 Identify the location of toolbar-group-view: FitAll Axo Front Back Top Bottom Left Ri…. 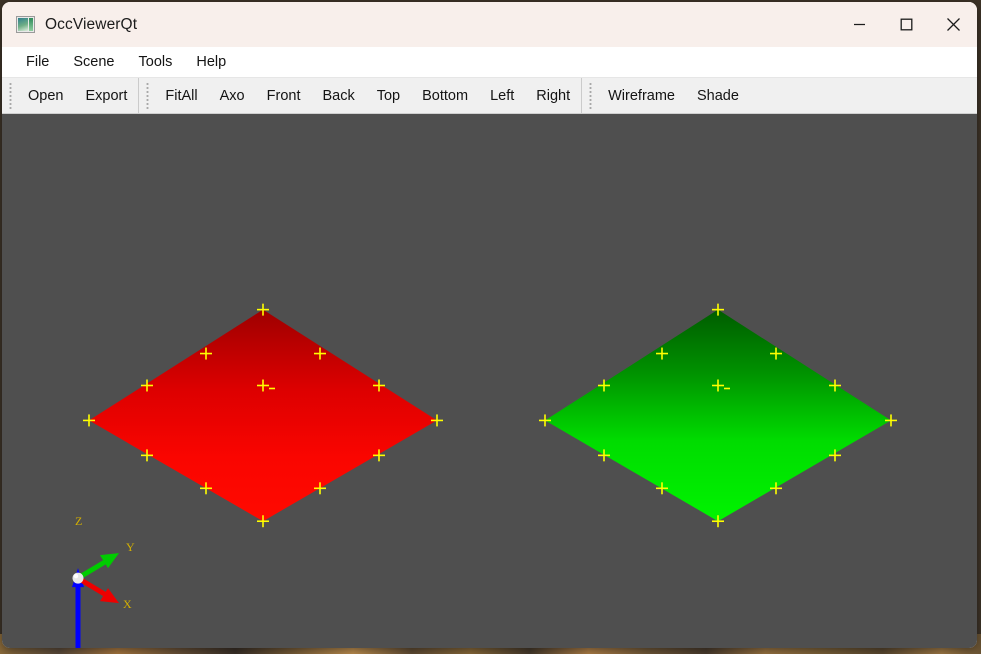
(361, 95).